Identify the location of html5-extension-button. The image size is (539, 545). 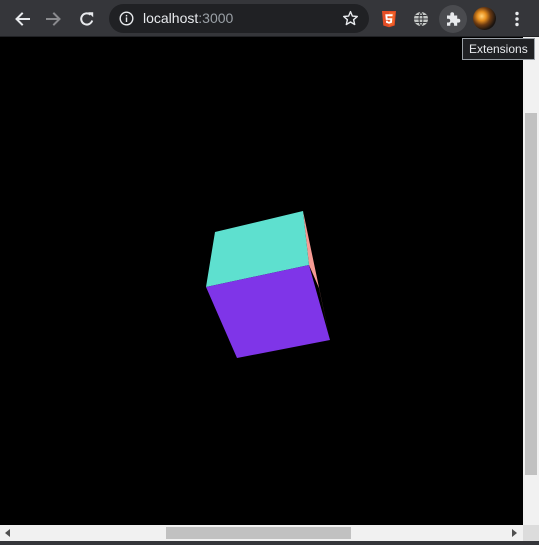
(389, 19).